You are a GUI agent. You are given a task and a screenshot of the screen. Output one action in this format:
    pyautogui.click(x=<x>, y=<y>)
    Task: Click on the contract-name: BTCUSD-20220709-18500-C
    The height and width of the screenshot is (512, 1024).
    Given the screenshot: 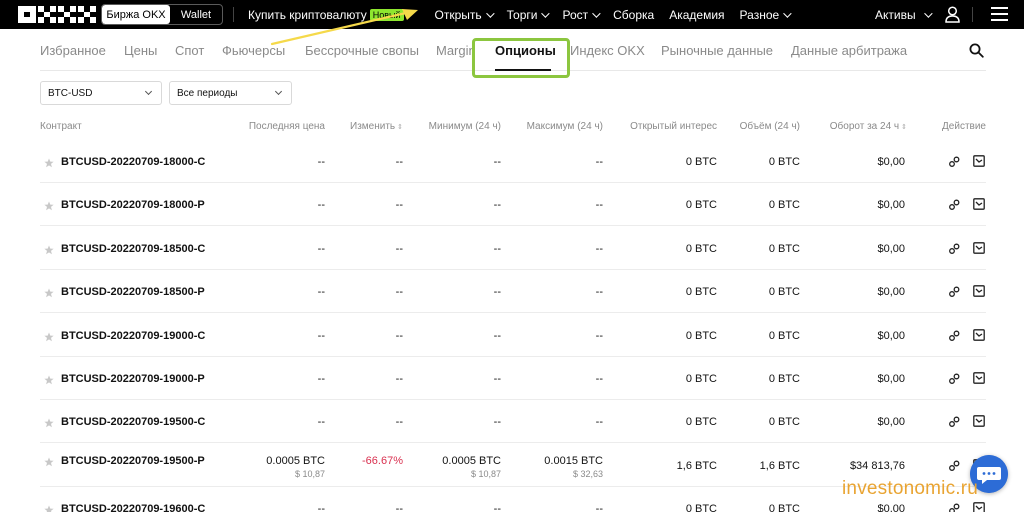 What is the action you would take?
    pyautogui.click(x=133, y=249)
    